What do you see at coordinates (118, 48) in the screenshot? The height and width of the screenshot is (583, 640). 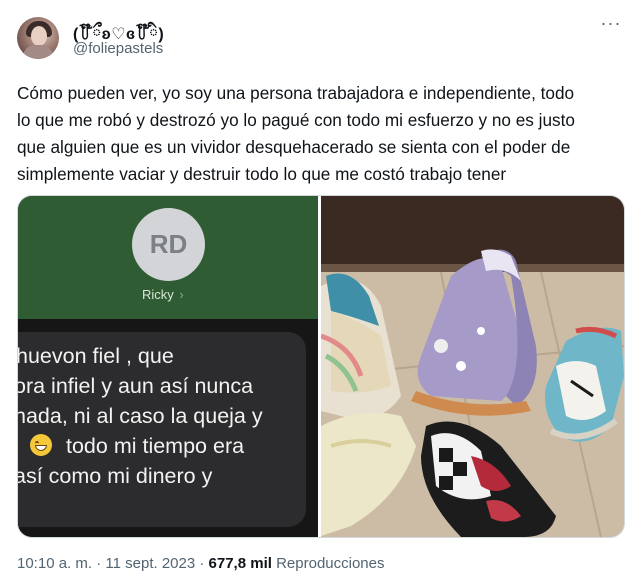 I see `user-handle: @foliepastels` at bounding box center [118, 48].